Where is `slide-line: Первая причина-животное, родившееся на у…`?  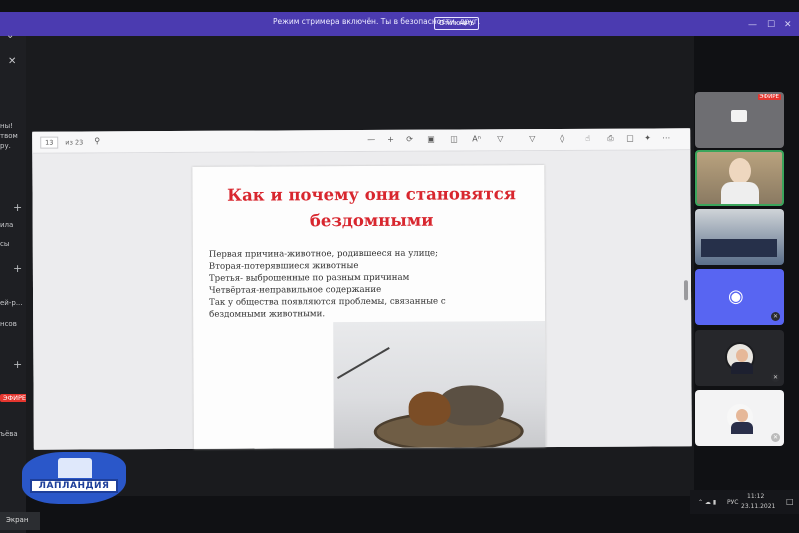
slide-line: Первая причина-животное, родившееся на у… is located at coordinates (323, 254).